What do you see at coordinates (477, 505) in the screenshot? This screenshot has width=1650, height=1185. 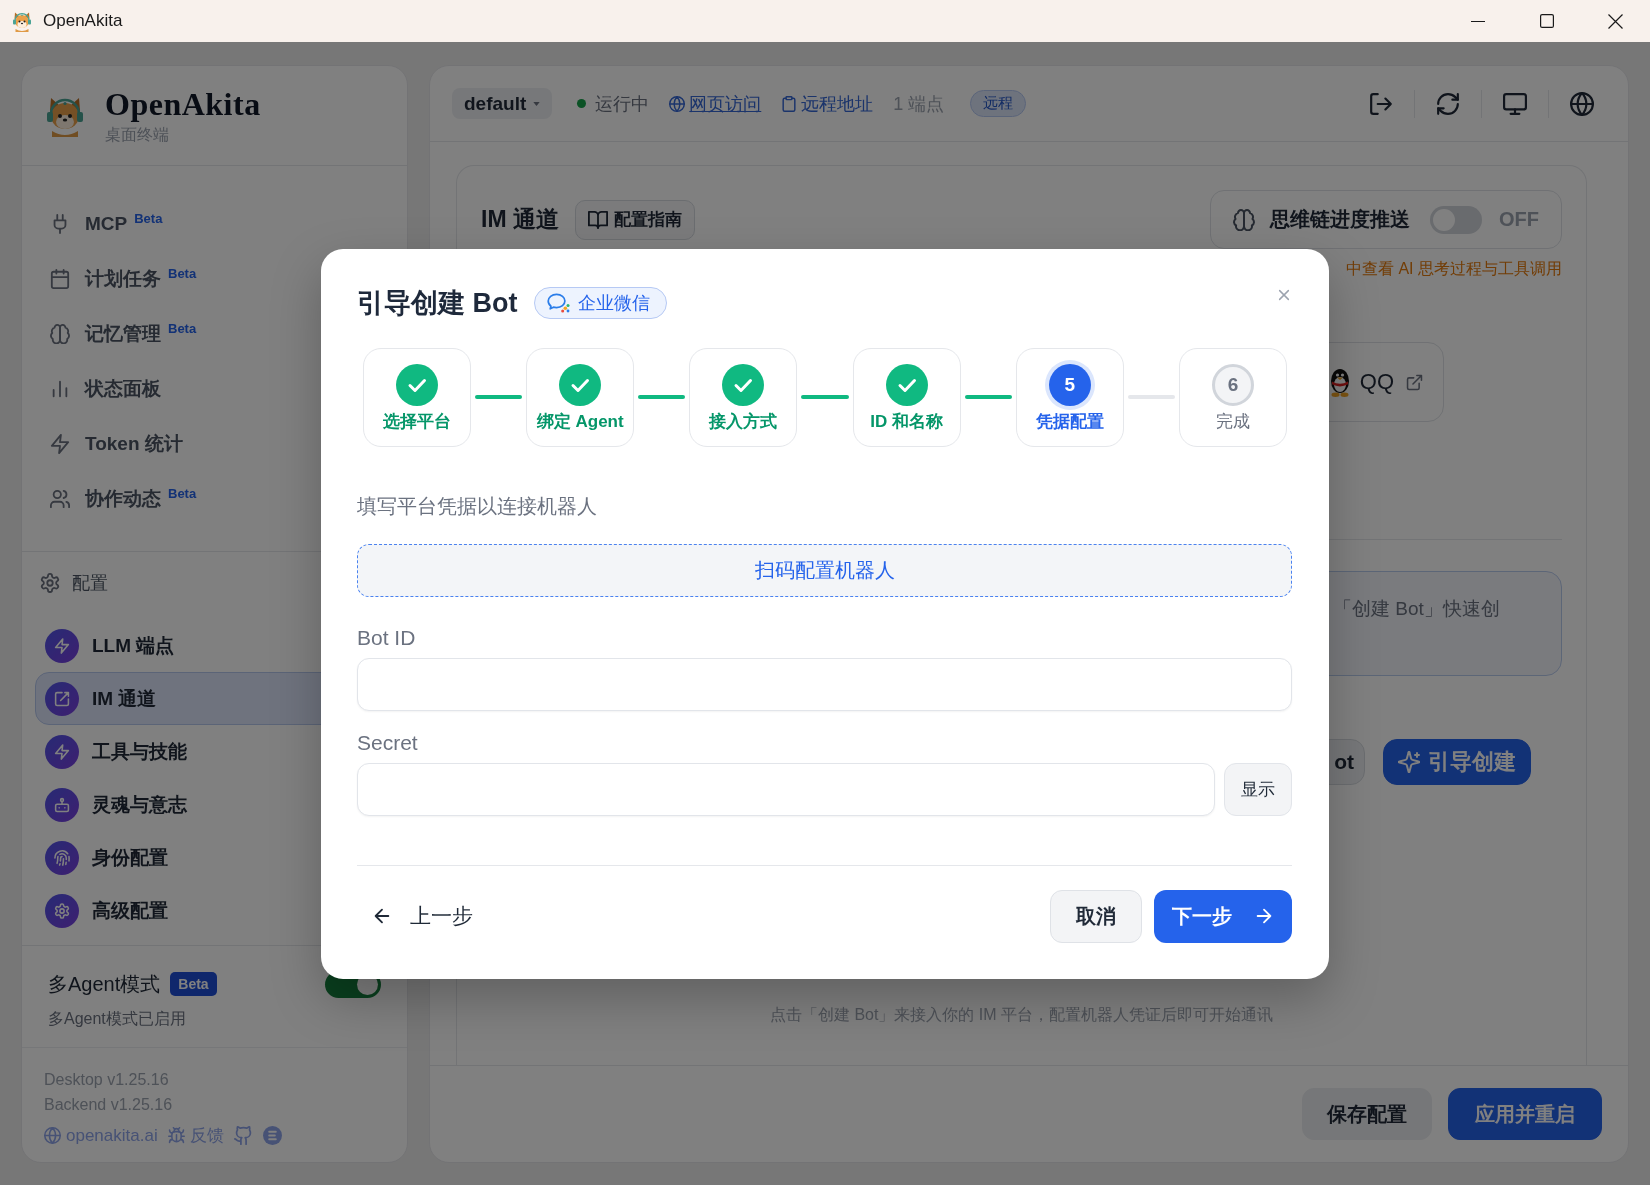 I see `dialog-description: 填写平台凭据以连接机器人` at bounding box center [477, 505].